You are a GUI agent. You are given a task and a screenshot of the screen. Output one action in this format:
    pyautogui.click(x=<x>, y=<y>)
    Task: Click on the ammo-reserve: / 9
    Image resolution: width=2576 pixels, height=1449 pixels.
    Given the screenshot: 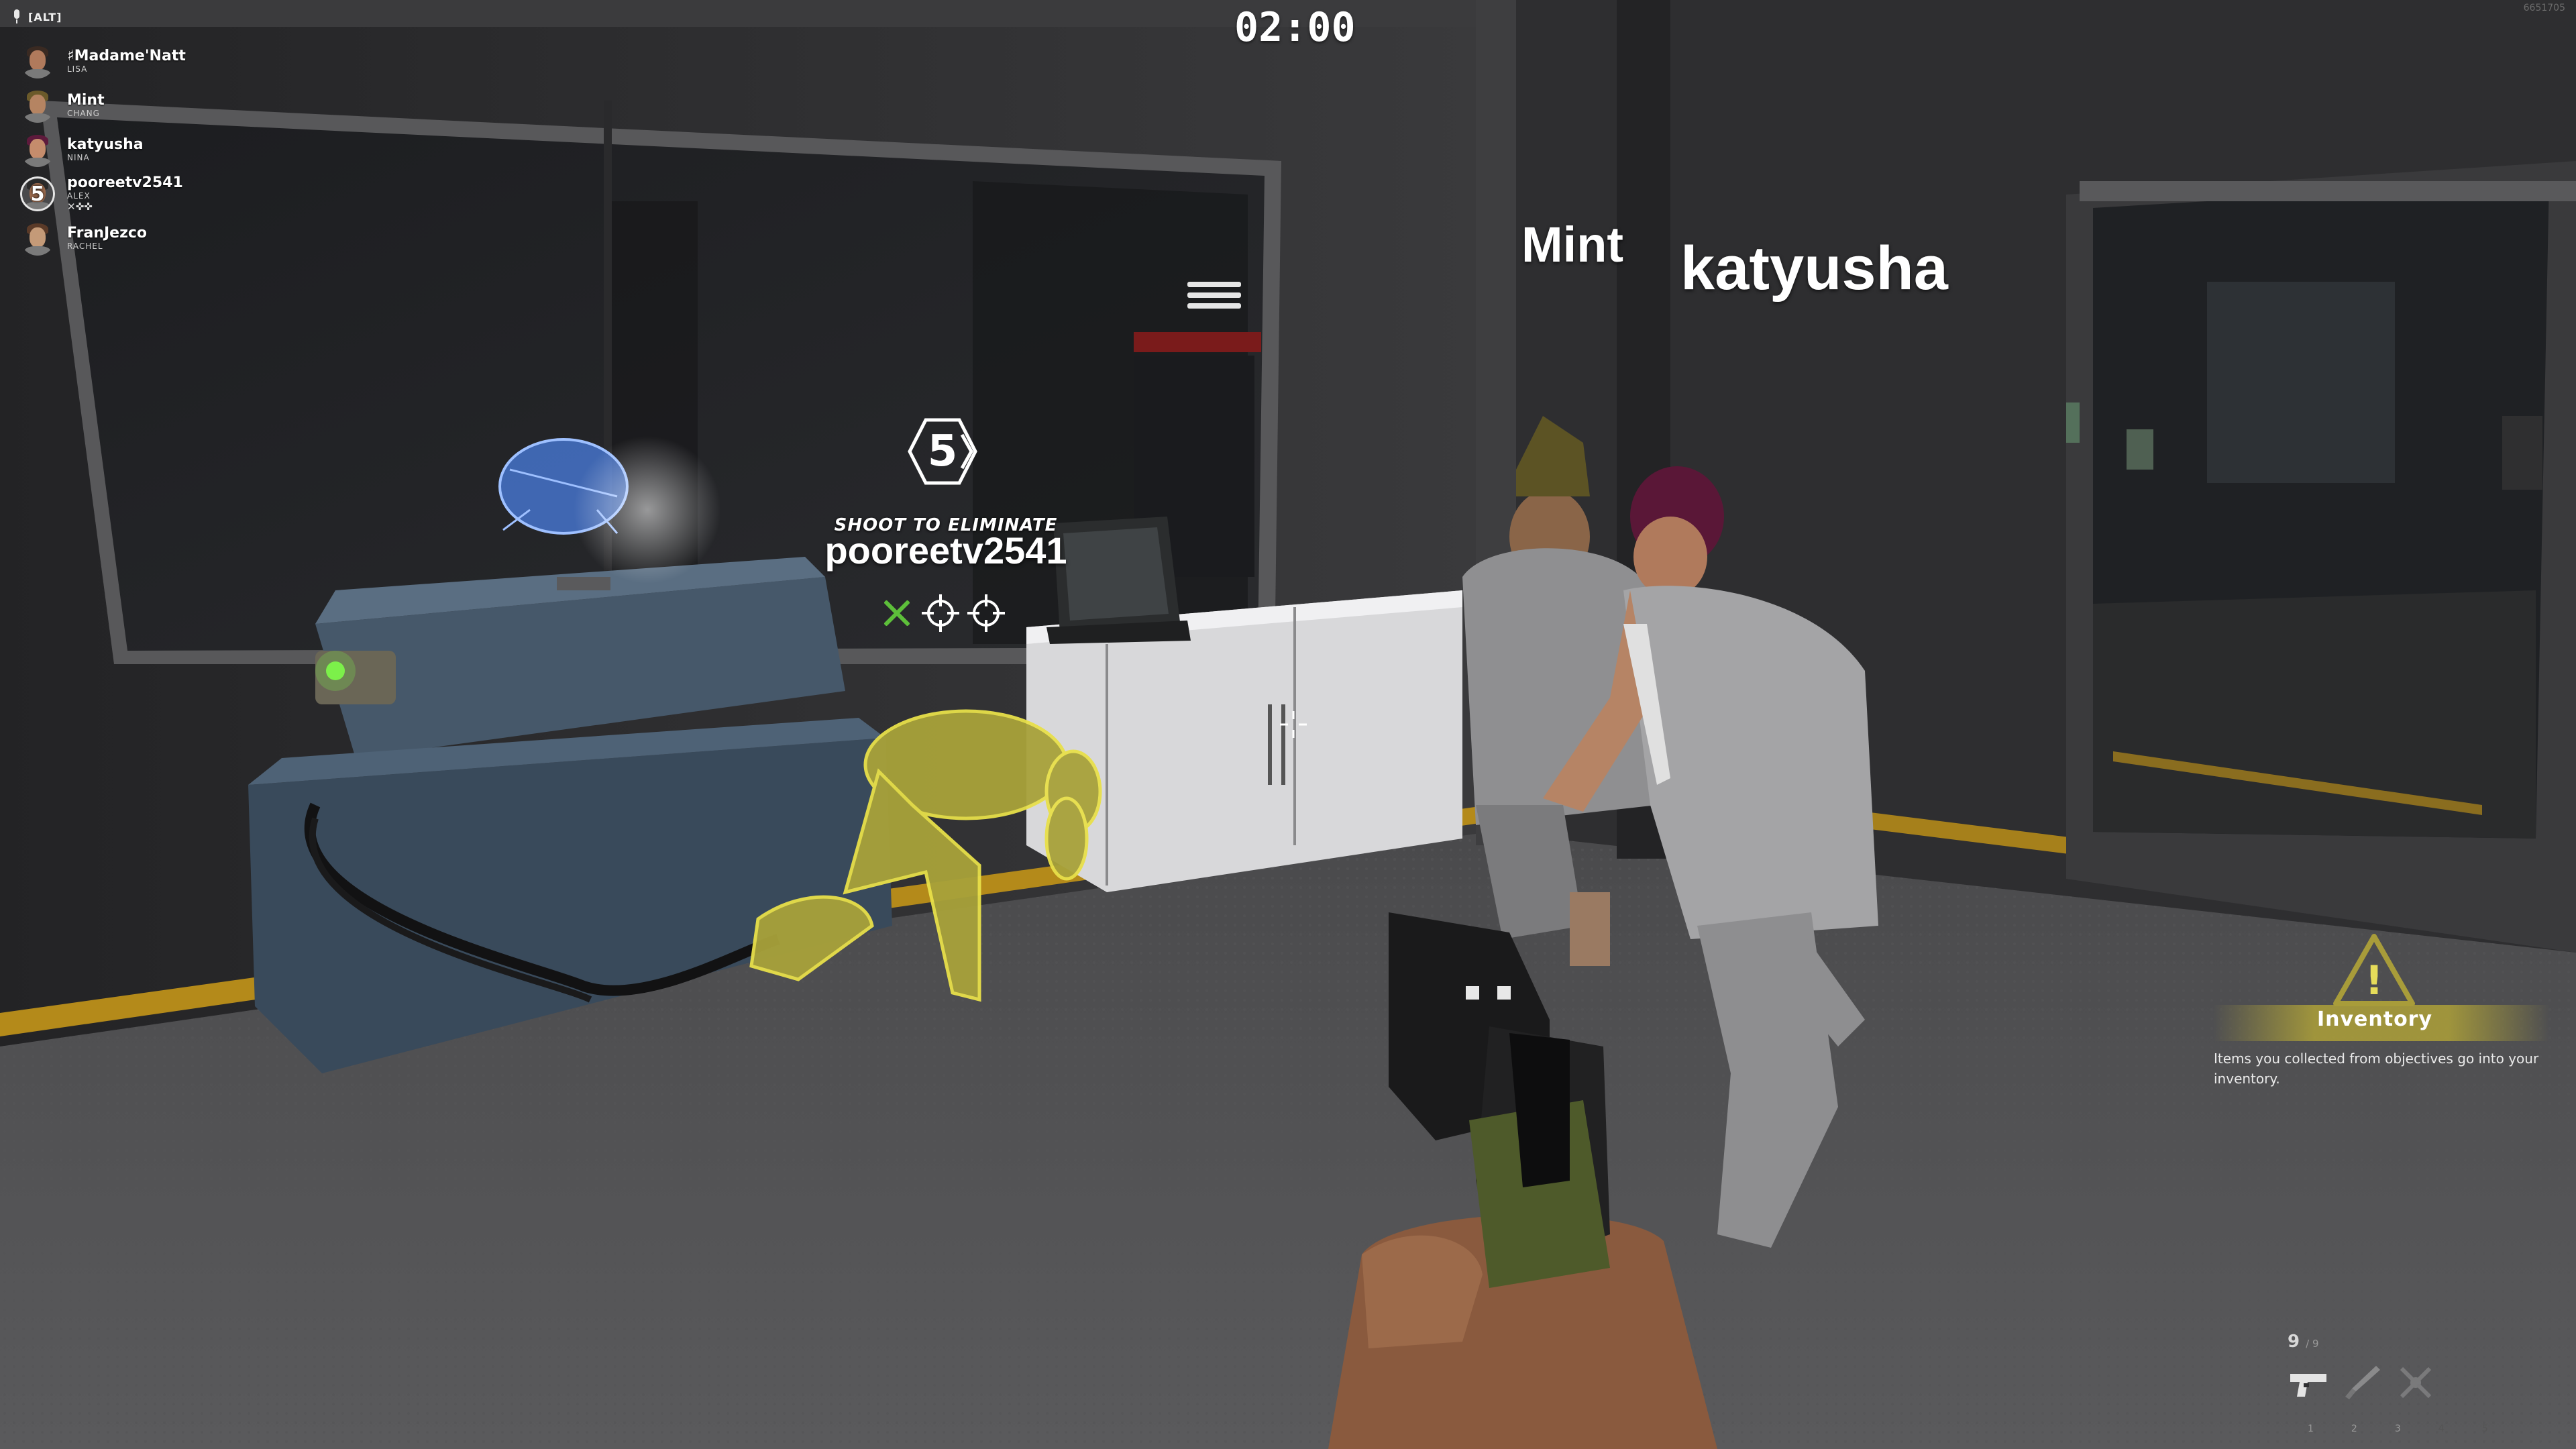 What is the action you would take?
    pyautogui.click(x=2312, y=1344)
    